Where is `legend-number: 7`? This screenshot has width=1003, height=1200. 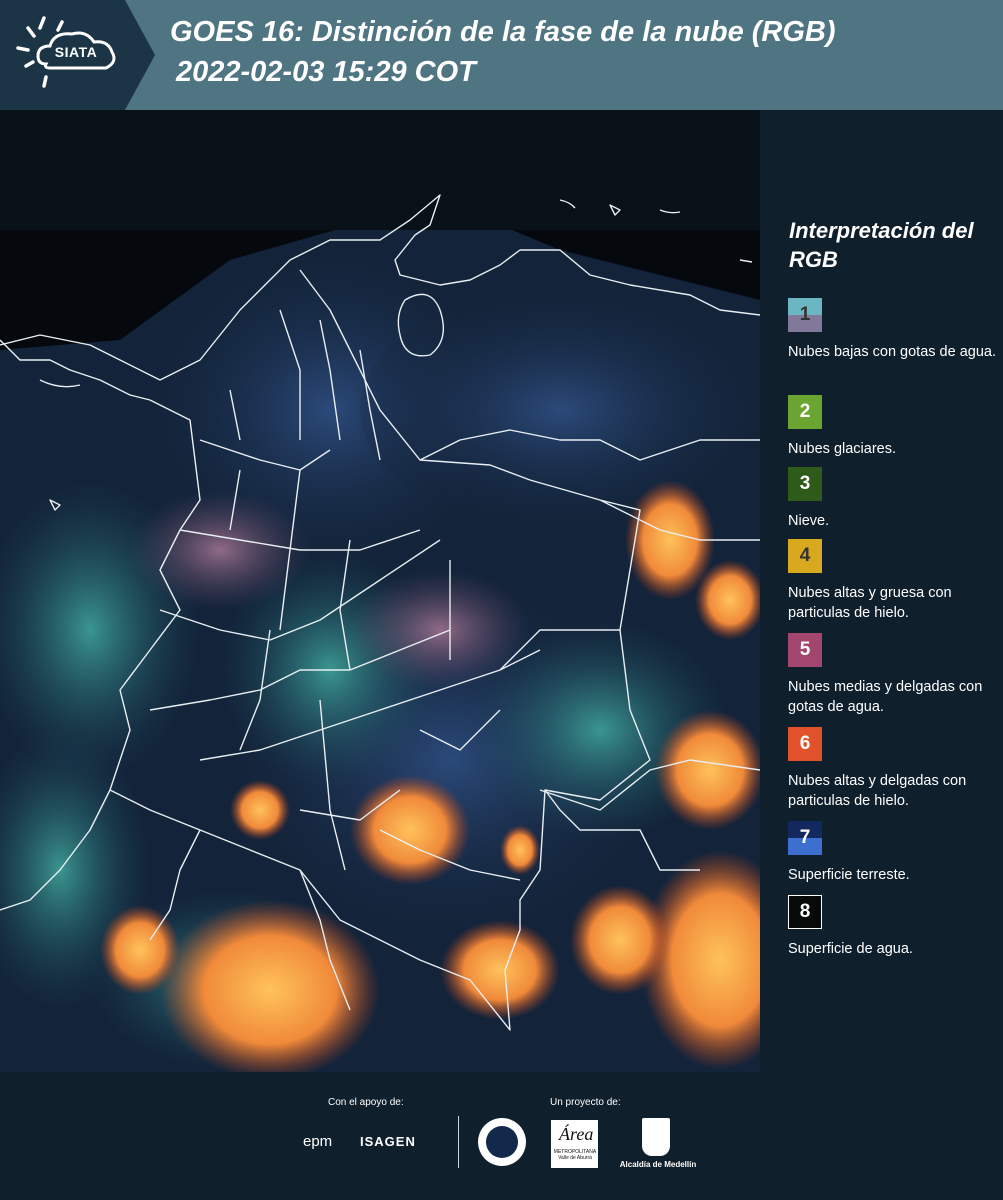 legend-number: 7 is located at coordinates (805, 837).